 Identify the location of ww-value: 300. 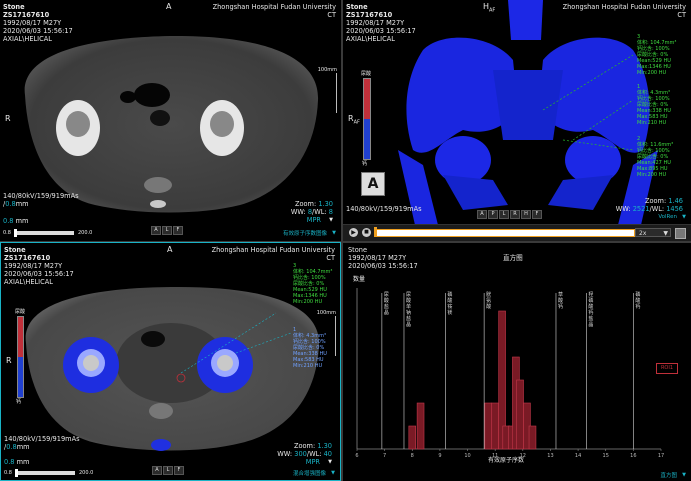
(300, 454).